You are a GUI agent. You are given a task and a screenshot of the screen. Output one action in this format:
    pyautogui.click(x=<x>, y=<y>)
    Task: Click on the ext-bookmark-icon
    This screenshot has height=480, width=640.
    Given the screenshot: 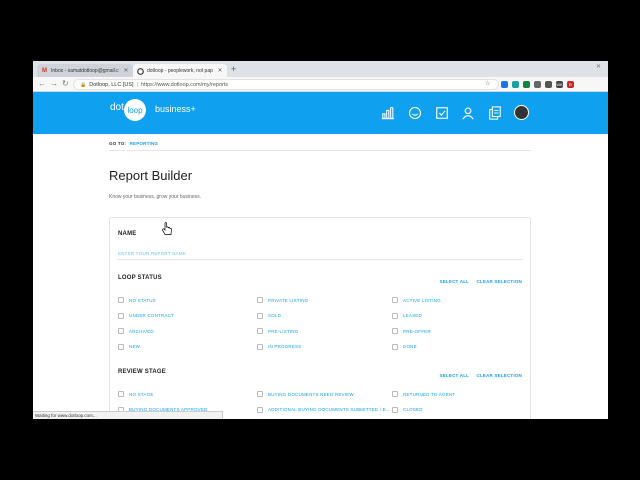 What is the action you would take?
    pyautogui.click(x=548, y=84)
    